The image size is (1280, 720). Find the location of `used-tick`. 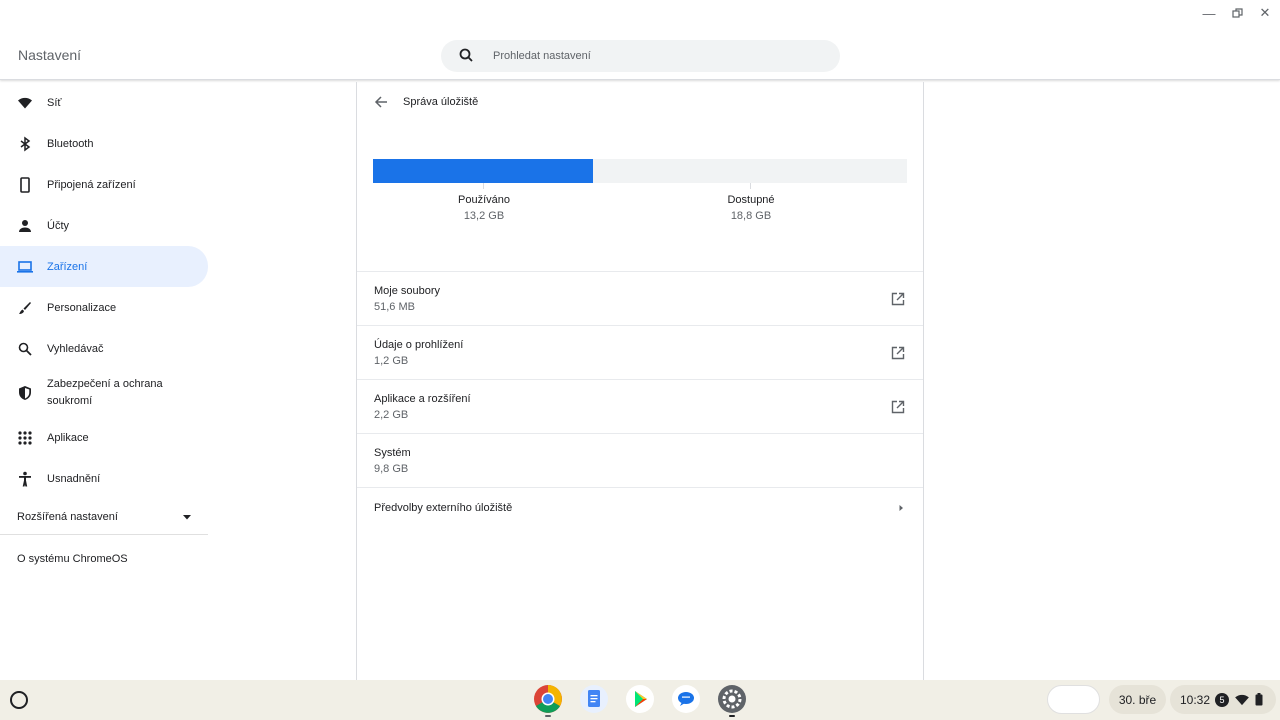

used-tick is located at coordinates (483, 186).